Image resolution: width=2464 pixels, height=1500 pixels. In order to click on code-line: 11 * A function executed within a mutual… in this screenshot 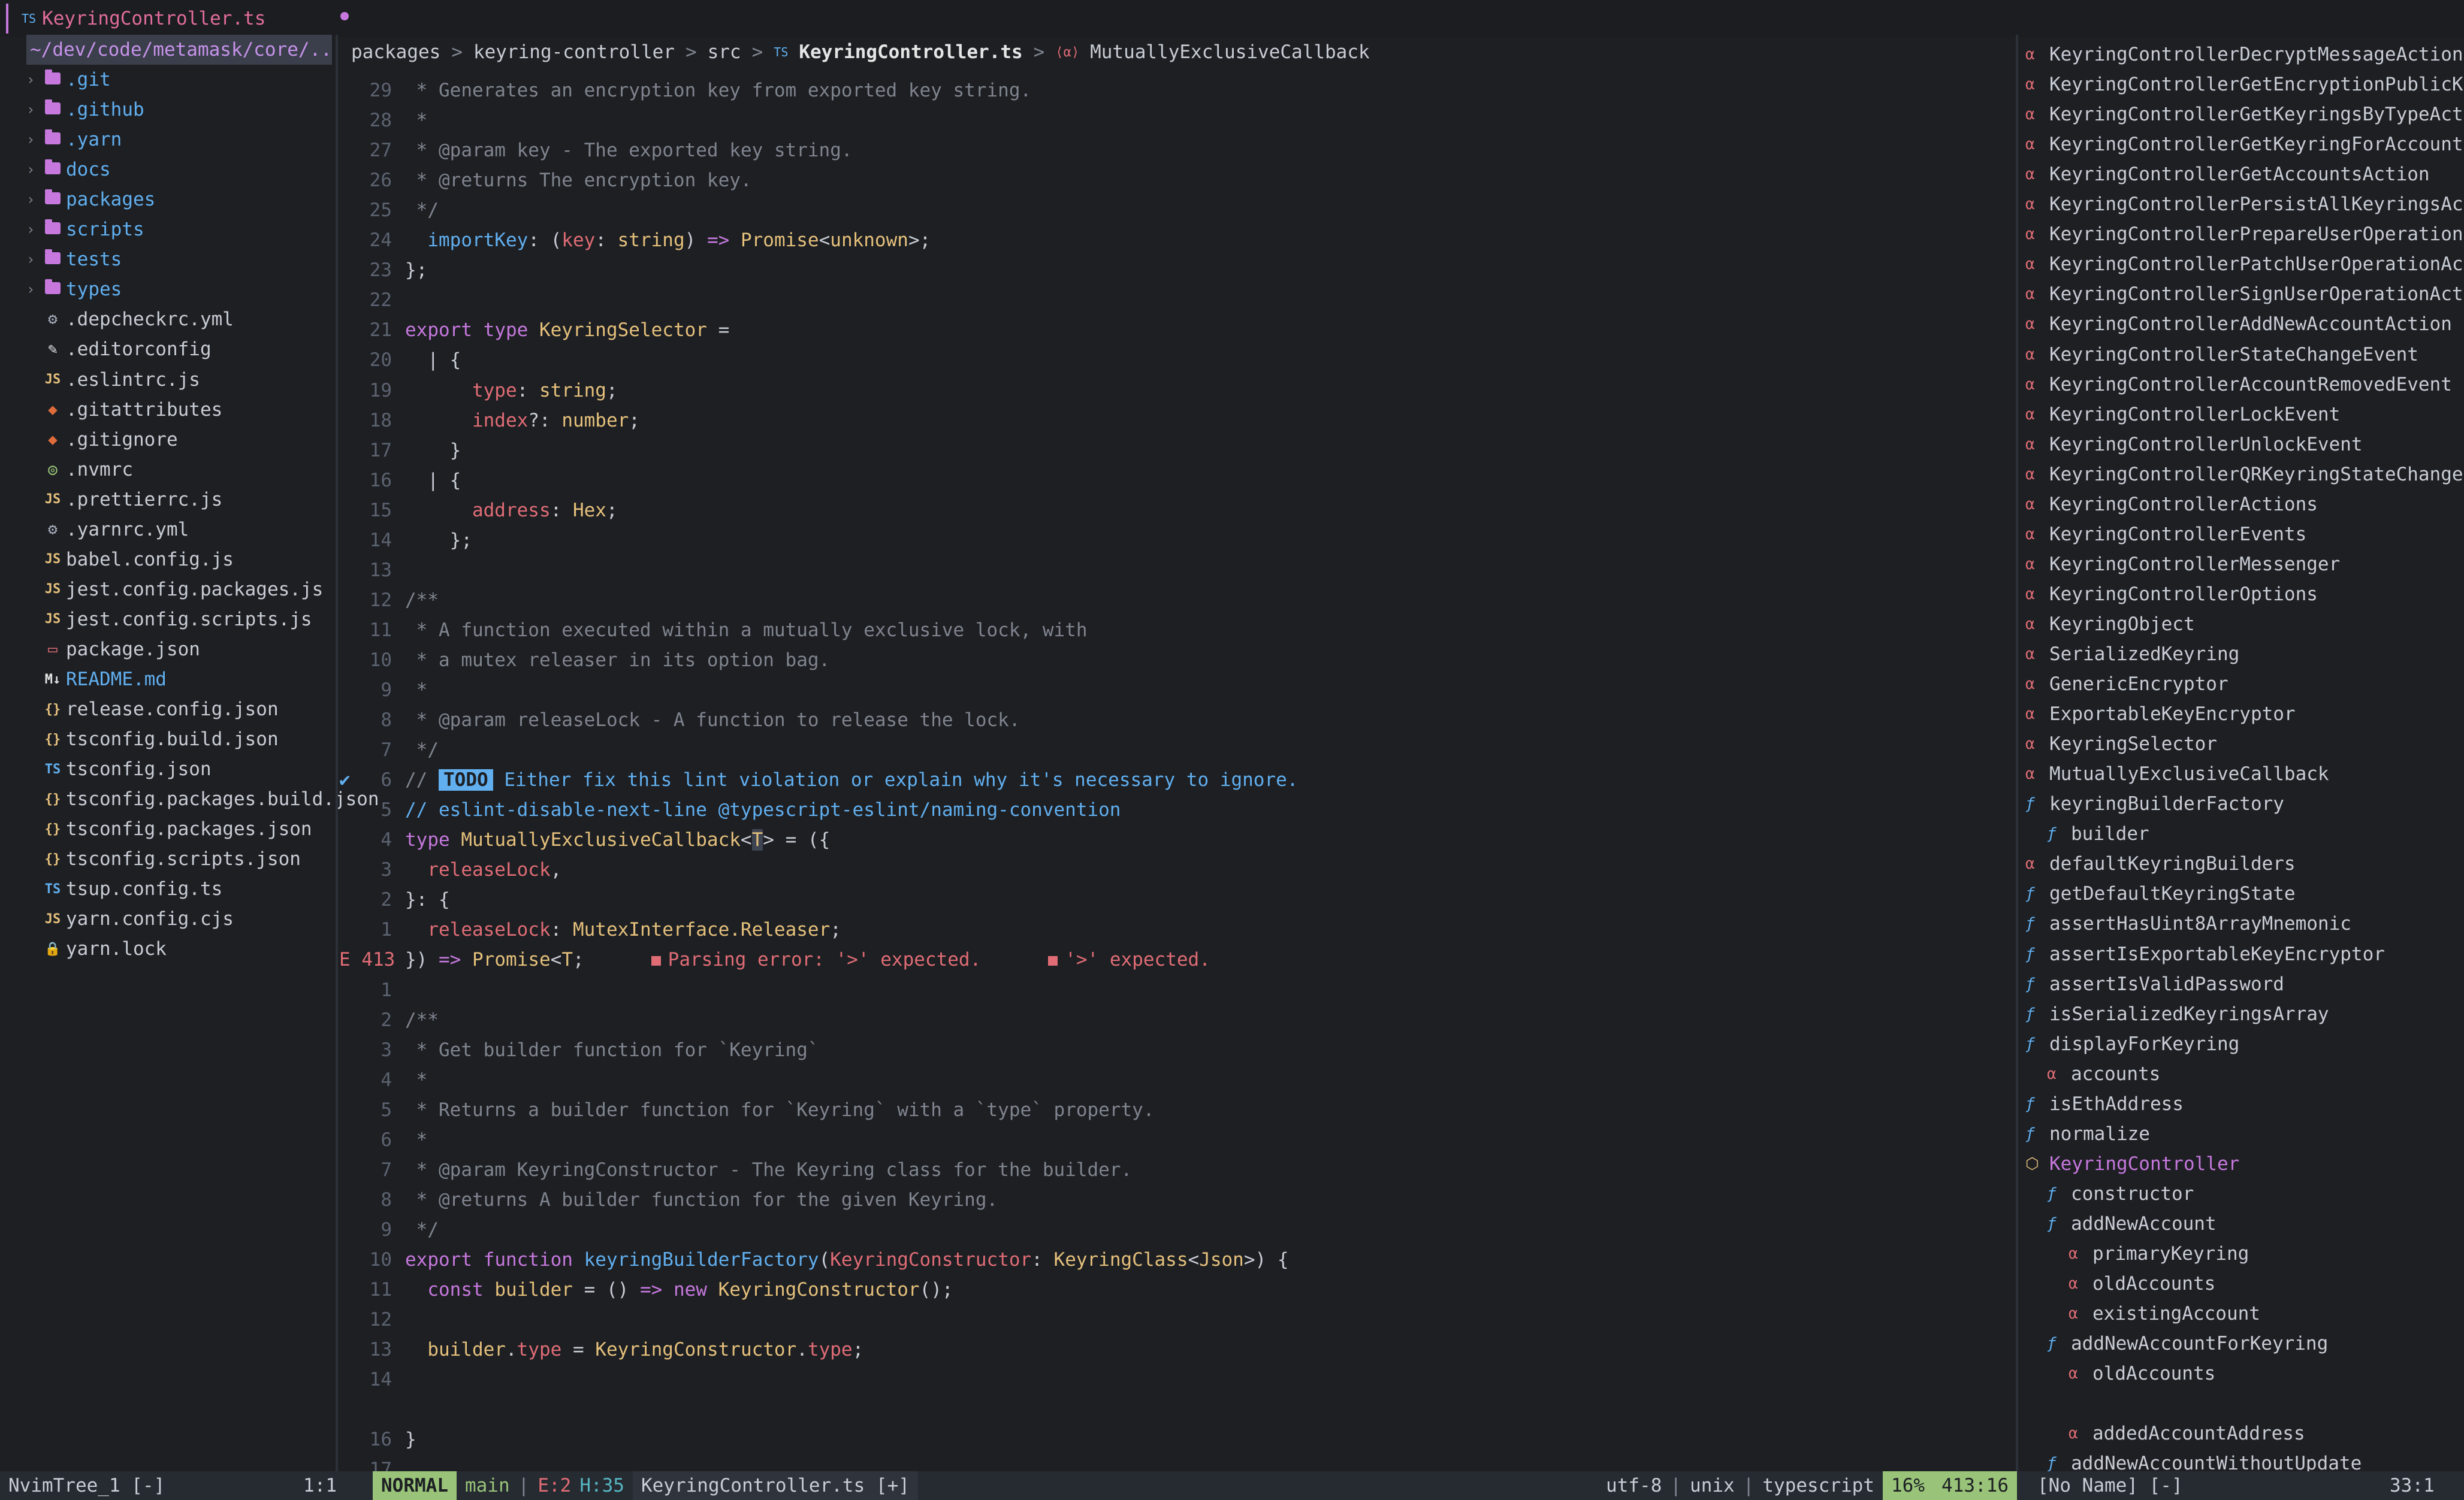, I will do `click(713, 630)`.